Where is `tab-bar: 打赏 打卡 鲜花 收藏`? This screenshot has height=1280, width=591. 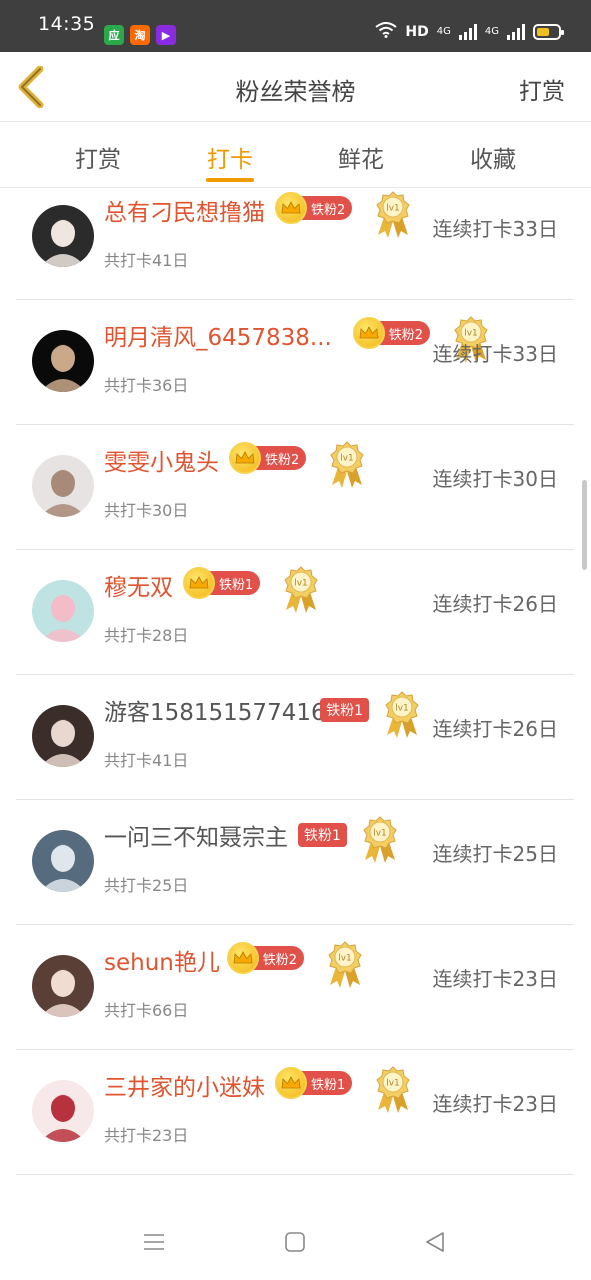
tab-bar: 打赏 打卡 鲜花 收藏 is located at coordinates (295, 155).